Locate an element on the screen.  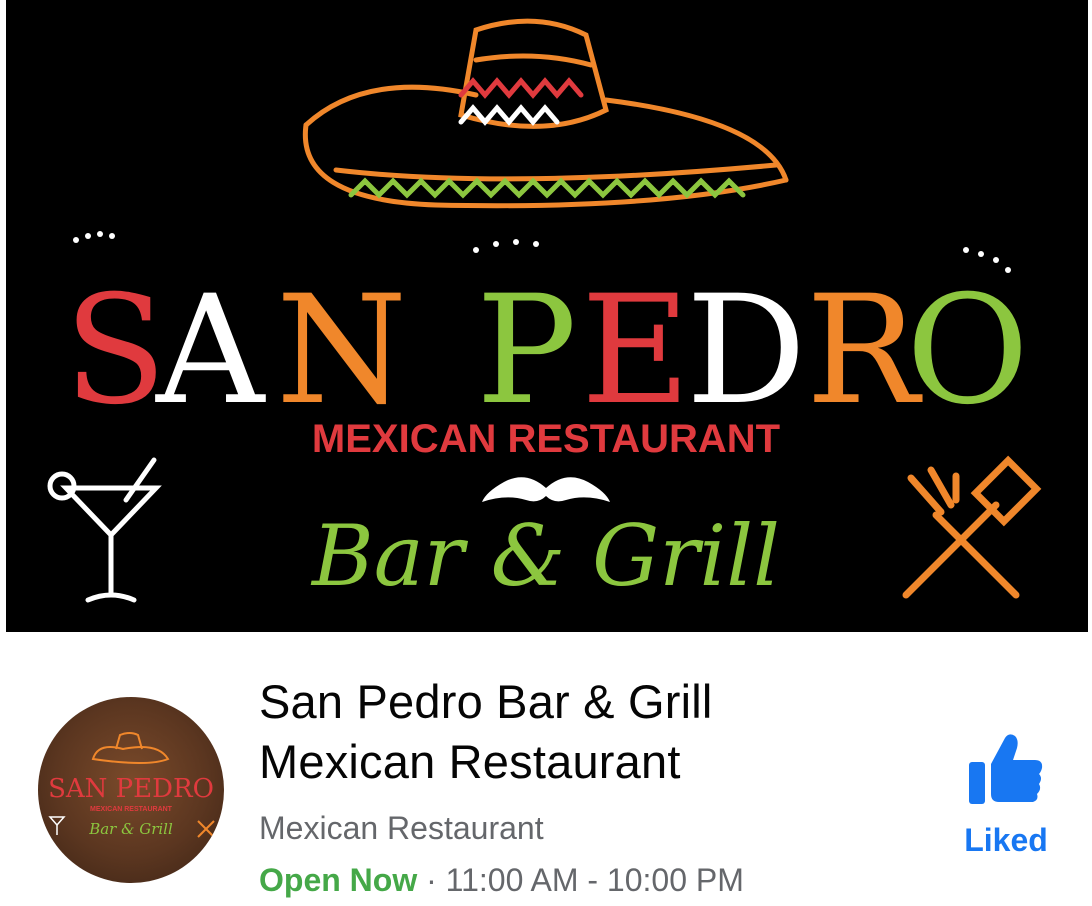
cover-tagline: Bar & Grill is located at coordinates (545, 556).